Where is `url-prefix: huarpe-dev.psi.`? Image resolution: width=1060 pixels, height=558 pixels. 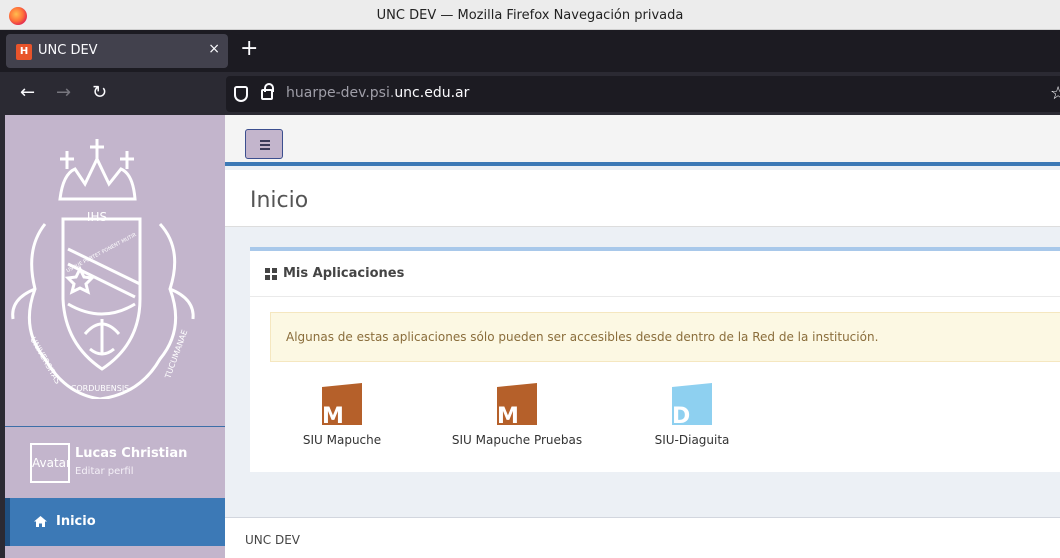 url-prefix: huarpe-dev.psi. is located at coordinates (340, 93).